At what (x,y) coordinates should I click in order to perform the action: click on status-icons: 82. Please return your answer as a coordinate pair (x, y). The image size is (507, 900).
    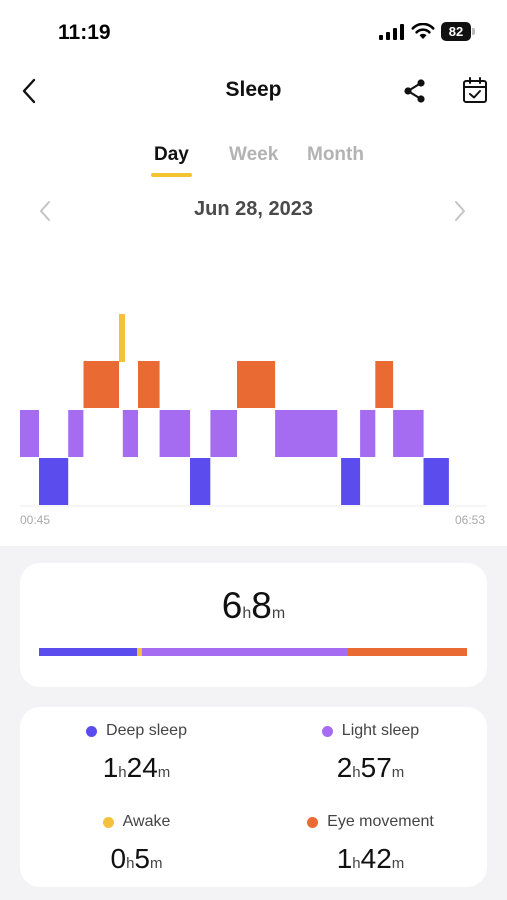
    Looking at the image, I should click on (427, 31).